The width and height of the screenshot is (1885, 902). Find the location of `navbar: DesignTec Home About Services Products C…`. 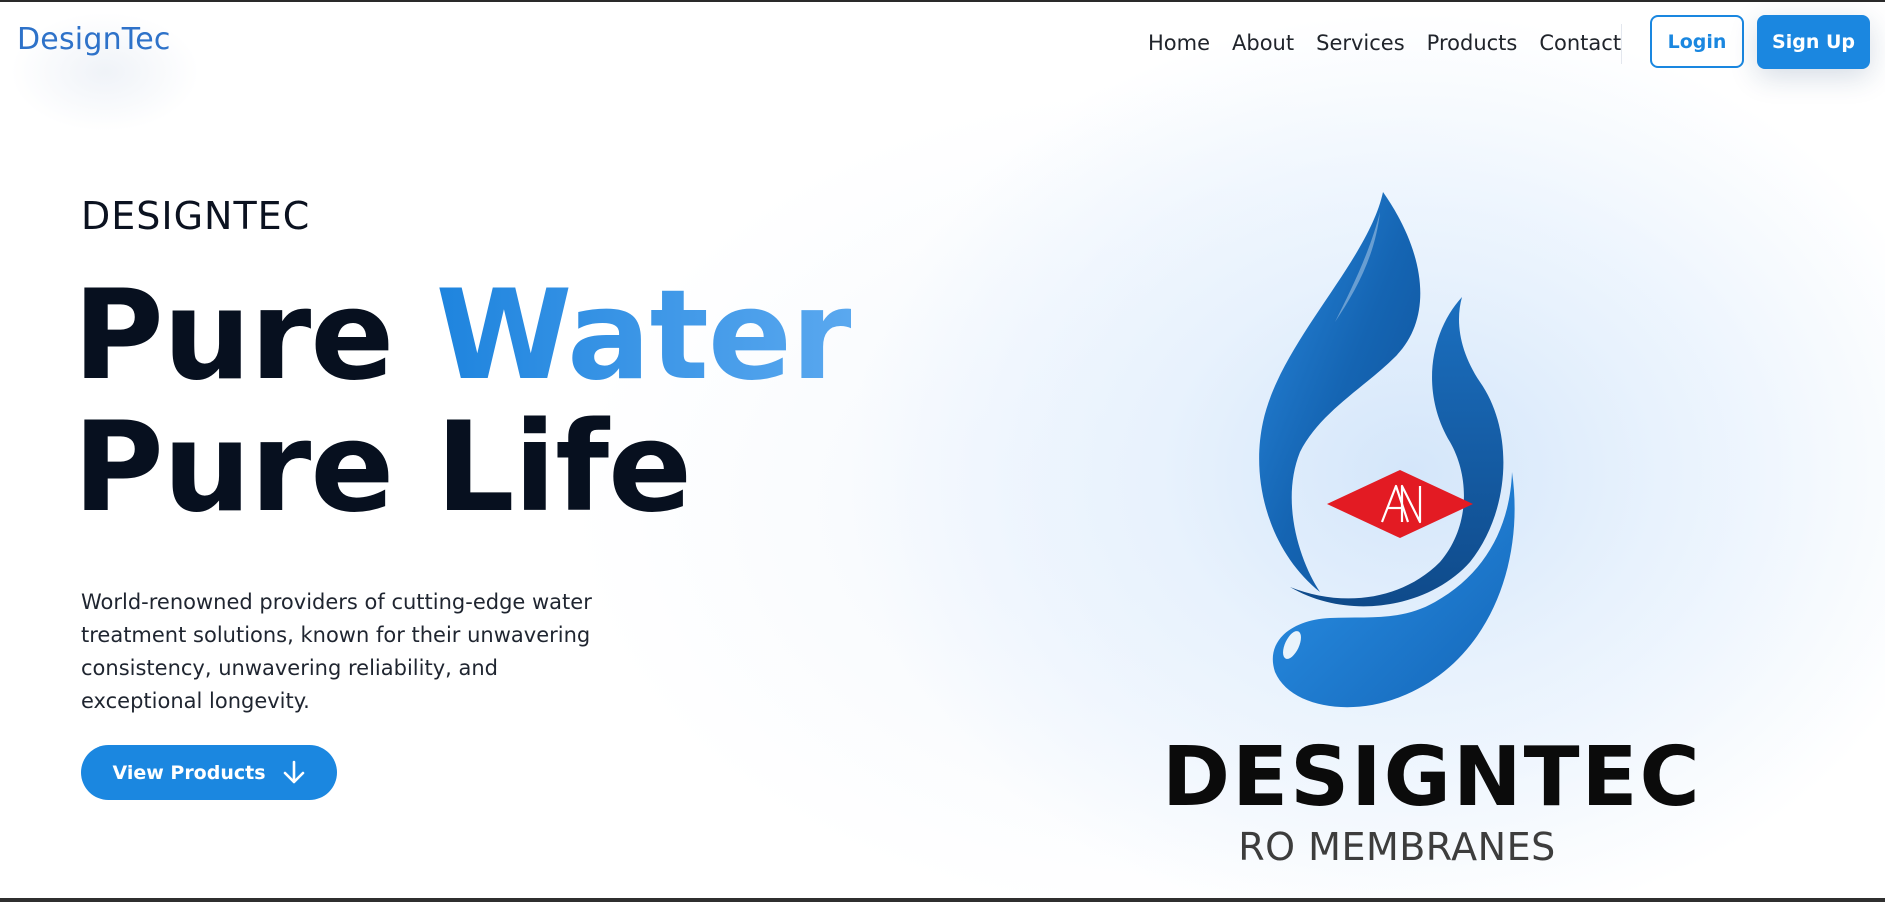

navbar: DesignTec Home About Services Products C… is located at coordinates (942, 67).